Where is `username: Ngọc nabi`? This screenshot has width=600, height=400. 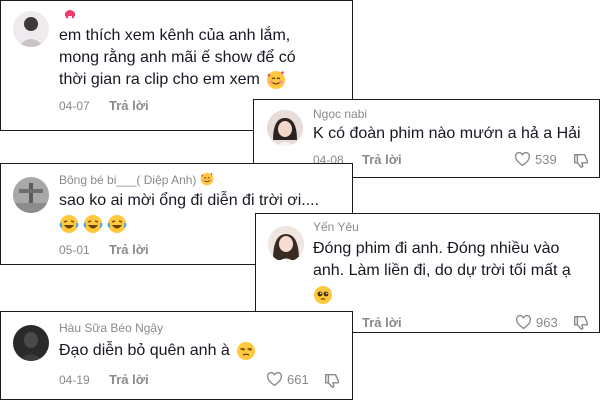
username: Ngọc nabi is located at coordinates (340, 114).